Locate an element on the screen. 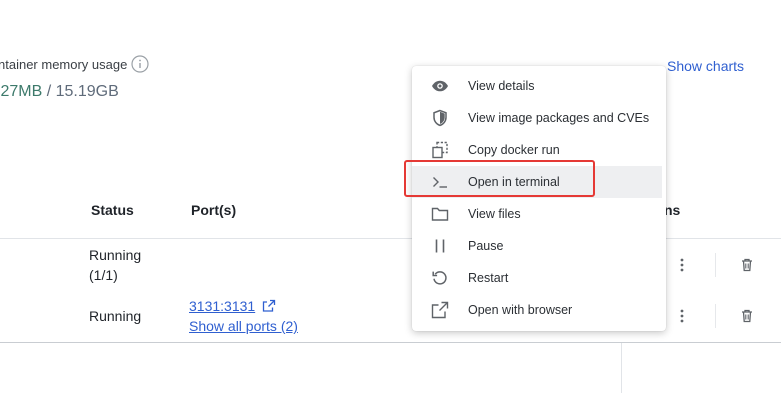 This screenshot has width=781, height=393. row2-more-actions-icon is located at coordinates (682, 316).